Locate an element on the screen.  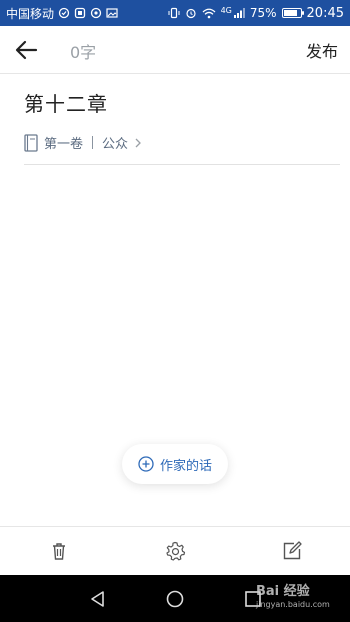
back-triangle-icon is located at coordinates (98, 599).